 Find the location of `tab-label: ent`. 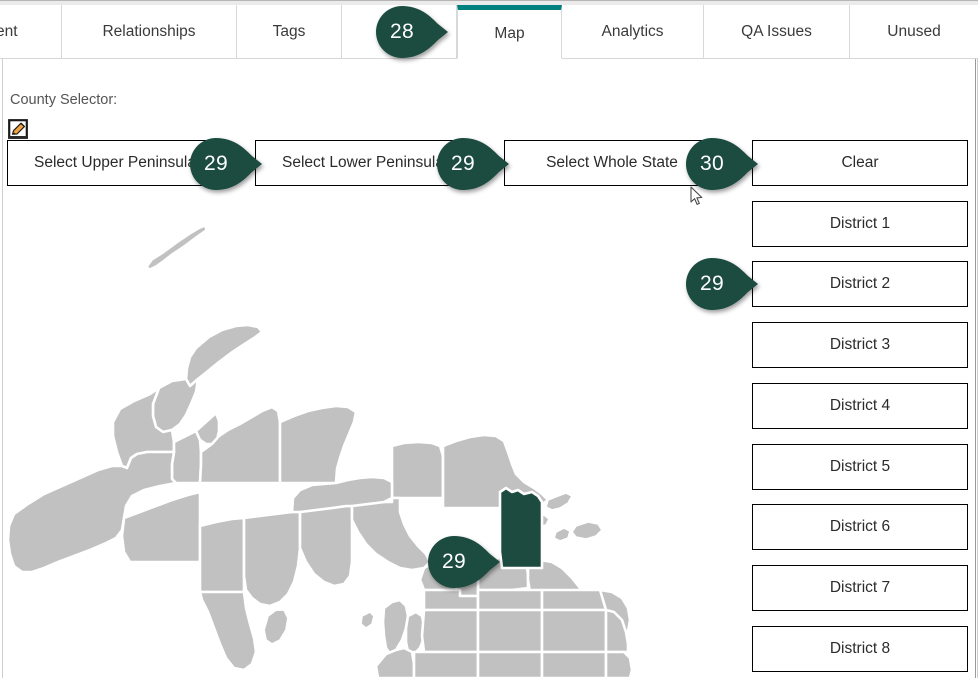

tab-label: ent is located at coordinates (9, 31).